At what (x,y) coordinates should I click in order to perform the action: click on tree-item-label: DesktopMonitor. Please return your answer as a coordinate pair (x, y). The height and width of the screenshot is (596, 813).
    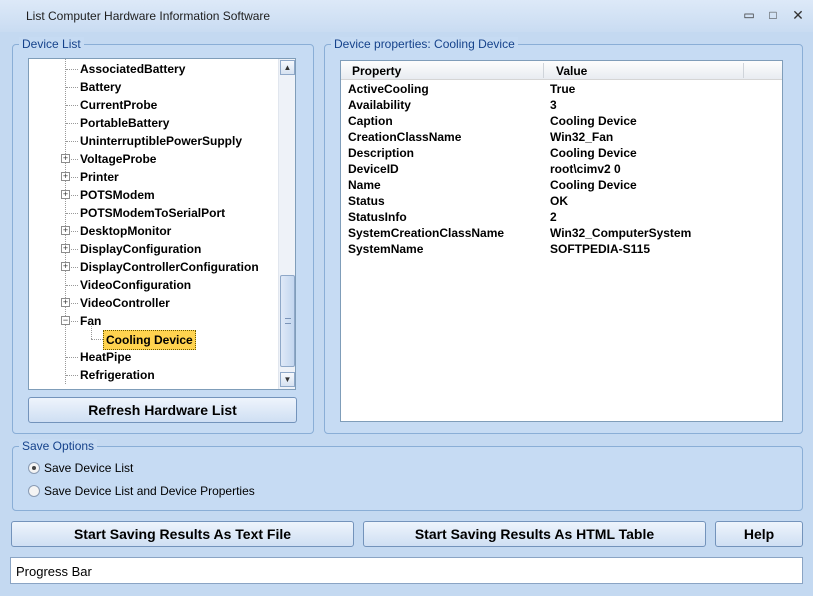
    Looking at the image, I should click on (125, 231).